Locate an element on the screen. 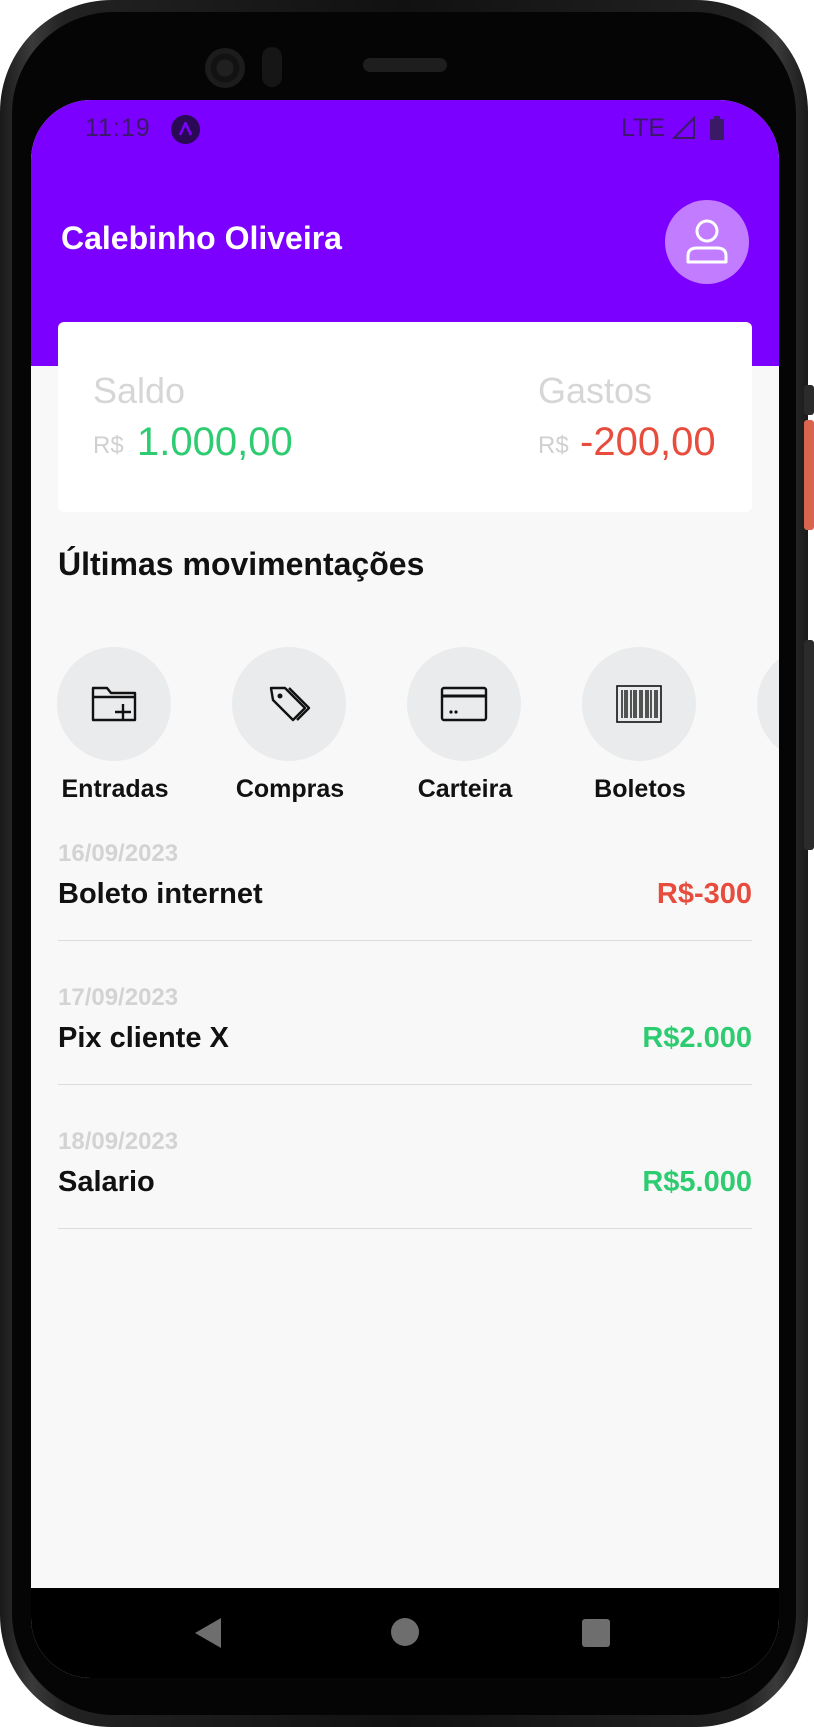 The height and width of the screenshot is (1727, 814). volume-button is located at coordinates (809, 745).